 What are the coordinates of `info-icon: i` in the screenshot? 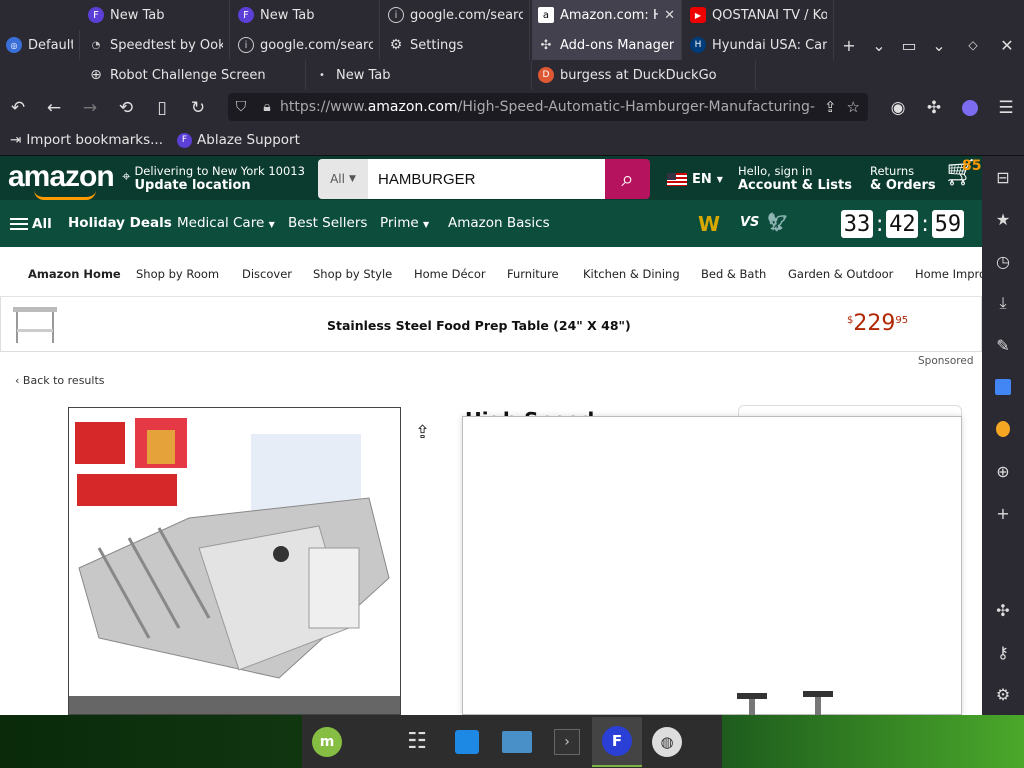 It's located at (396, 15).